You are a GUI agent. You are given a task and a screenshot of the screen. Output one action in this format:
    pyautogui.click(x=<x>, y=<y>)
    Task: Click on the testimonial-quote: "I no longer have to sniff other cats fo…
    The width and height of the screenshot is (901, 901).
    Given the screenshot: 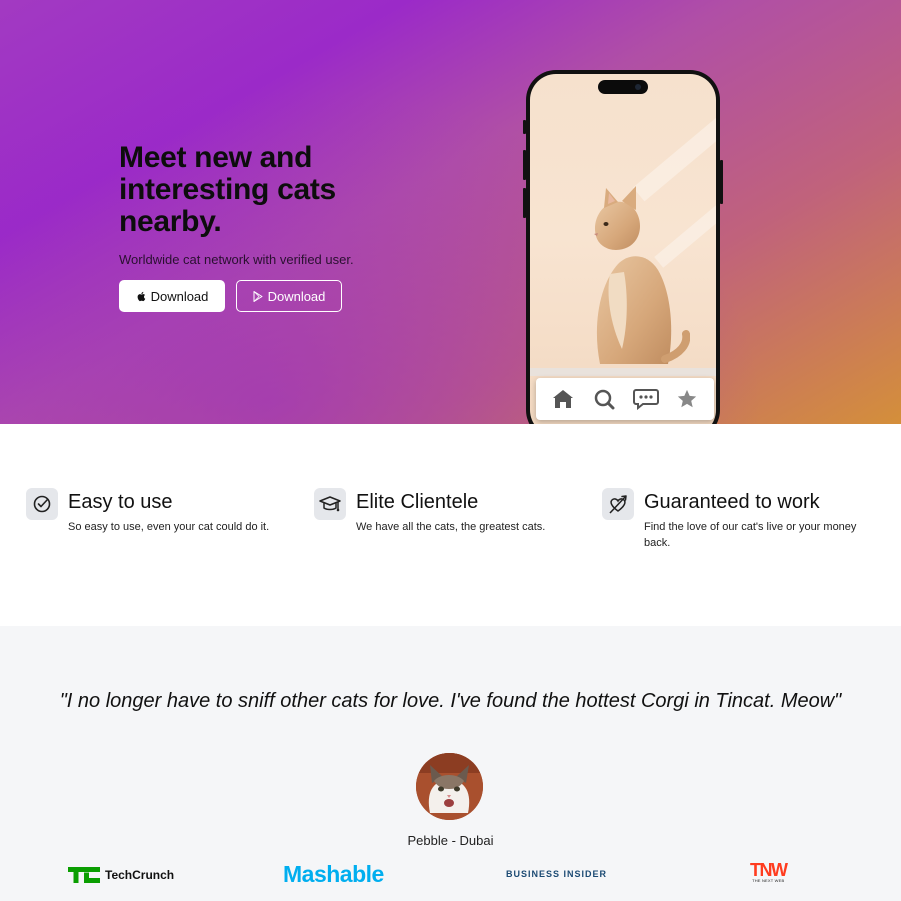 What is the action you would take?
    pyautogui.click(x=450, y=701)
    